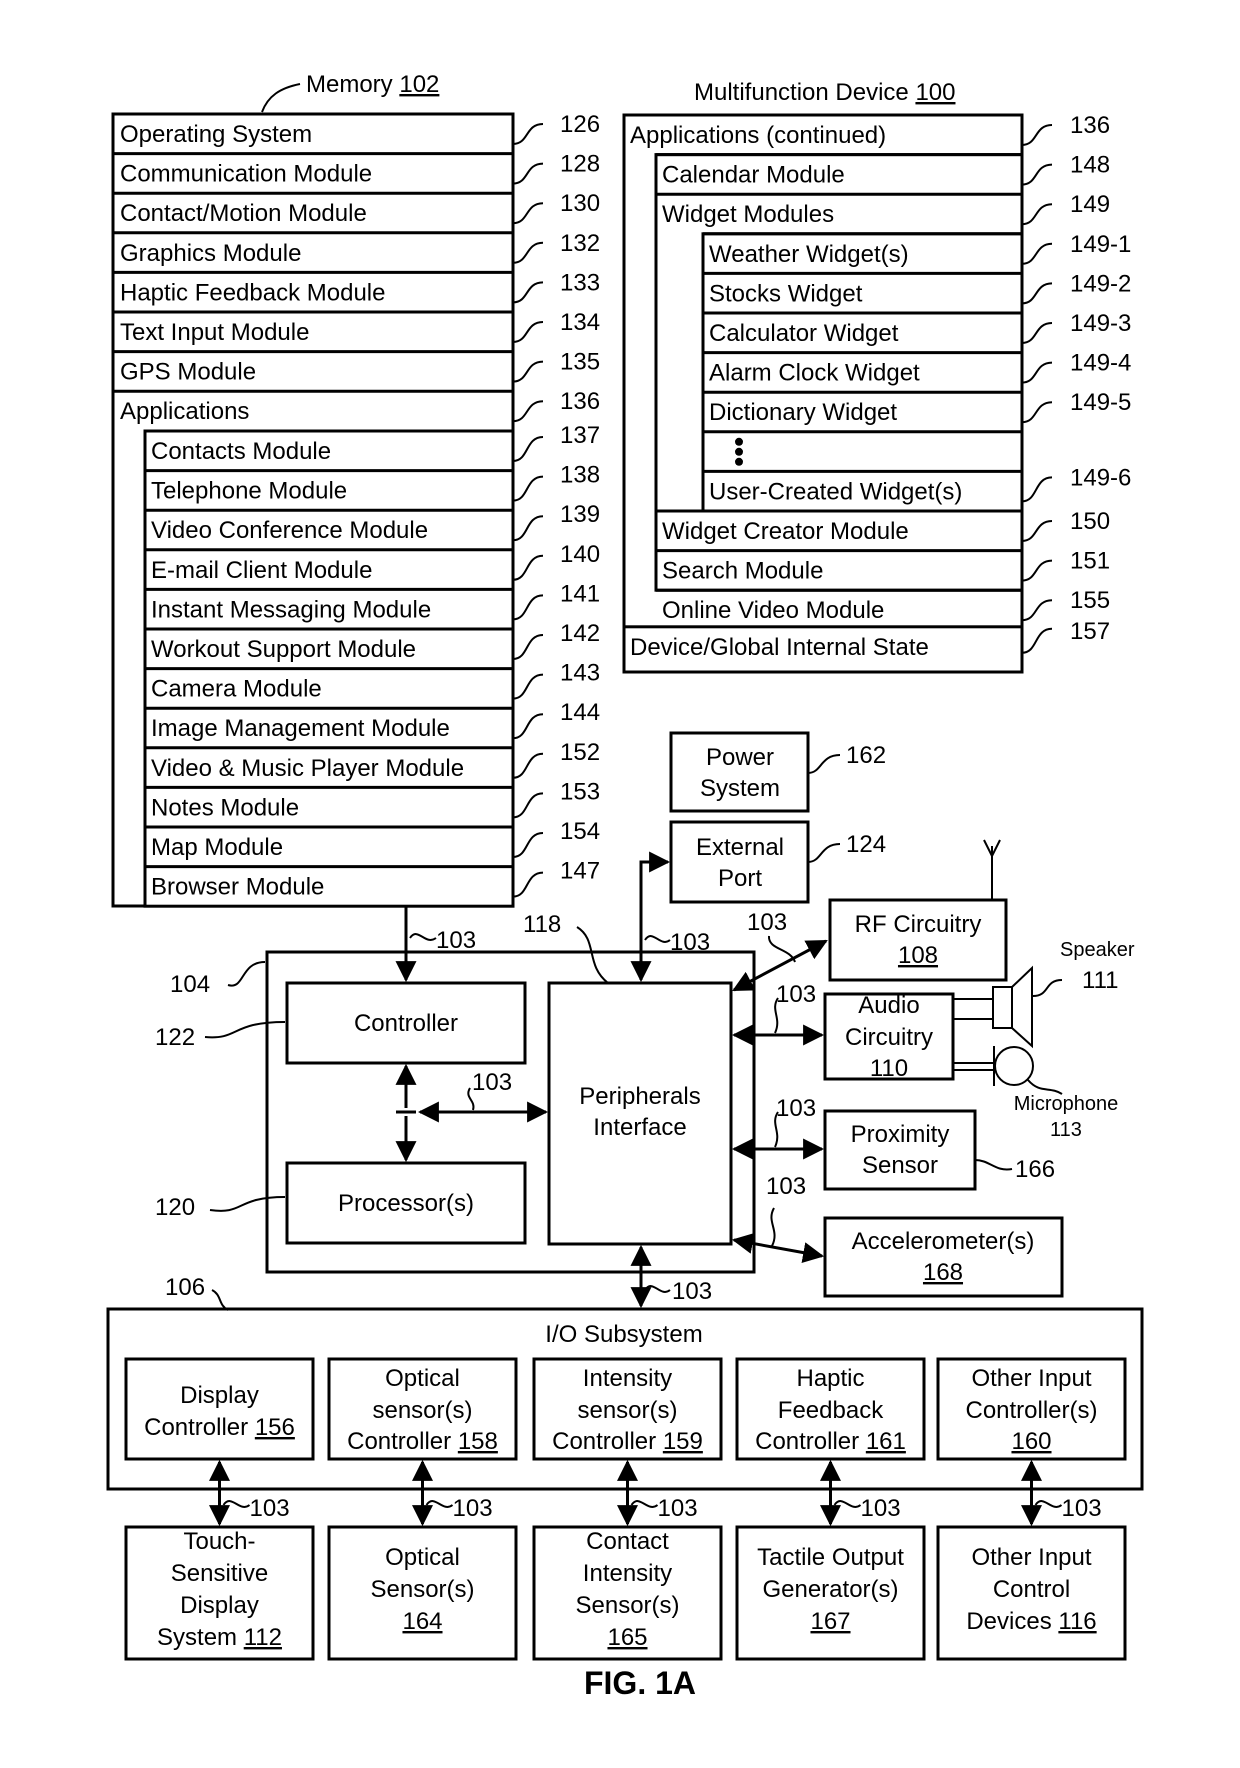 Image resolution: width=1240 pixels, height=1768 pixels. I want to click on audio-number: 110, so click(889, 1068).